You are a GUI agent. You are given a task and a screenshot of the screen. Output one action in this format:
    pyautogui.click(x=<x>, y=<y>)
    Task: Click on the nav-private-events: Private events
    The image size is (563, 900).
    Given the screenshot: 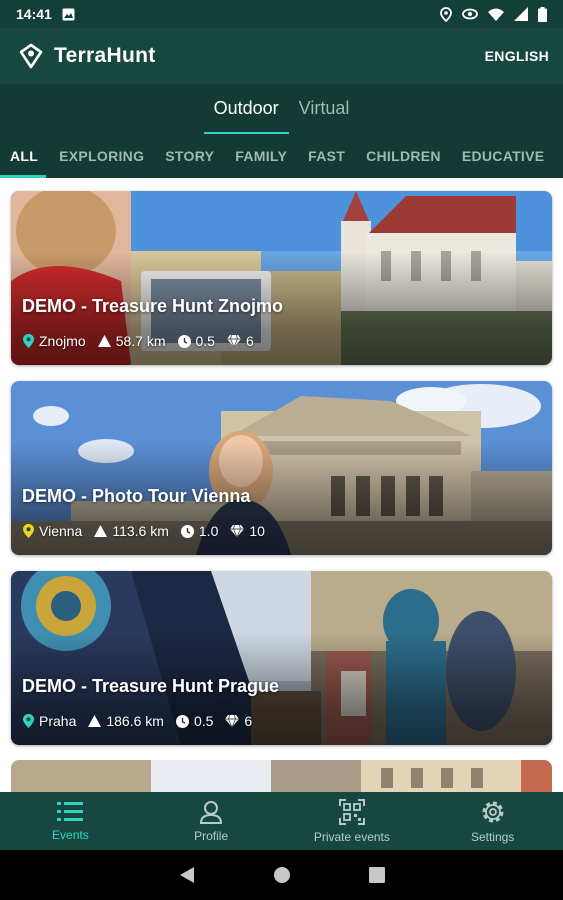 What is the action you would take?
    pyautogui.click(x=352, y=821)
    